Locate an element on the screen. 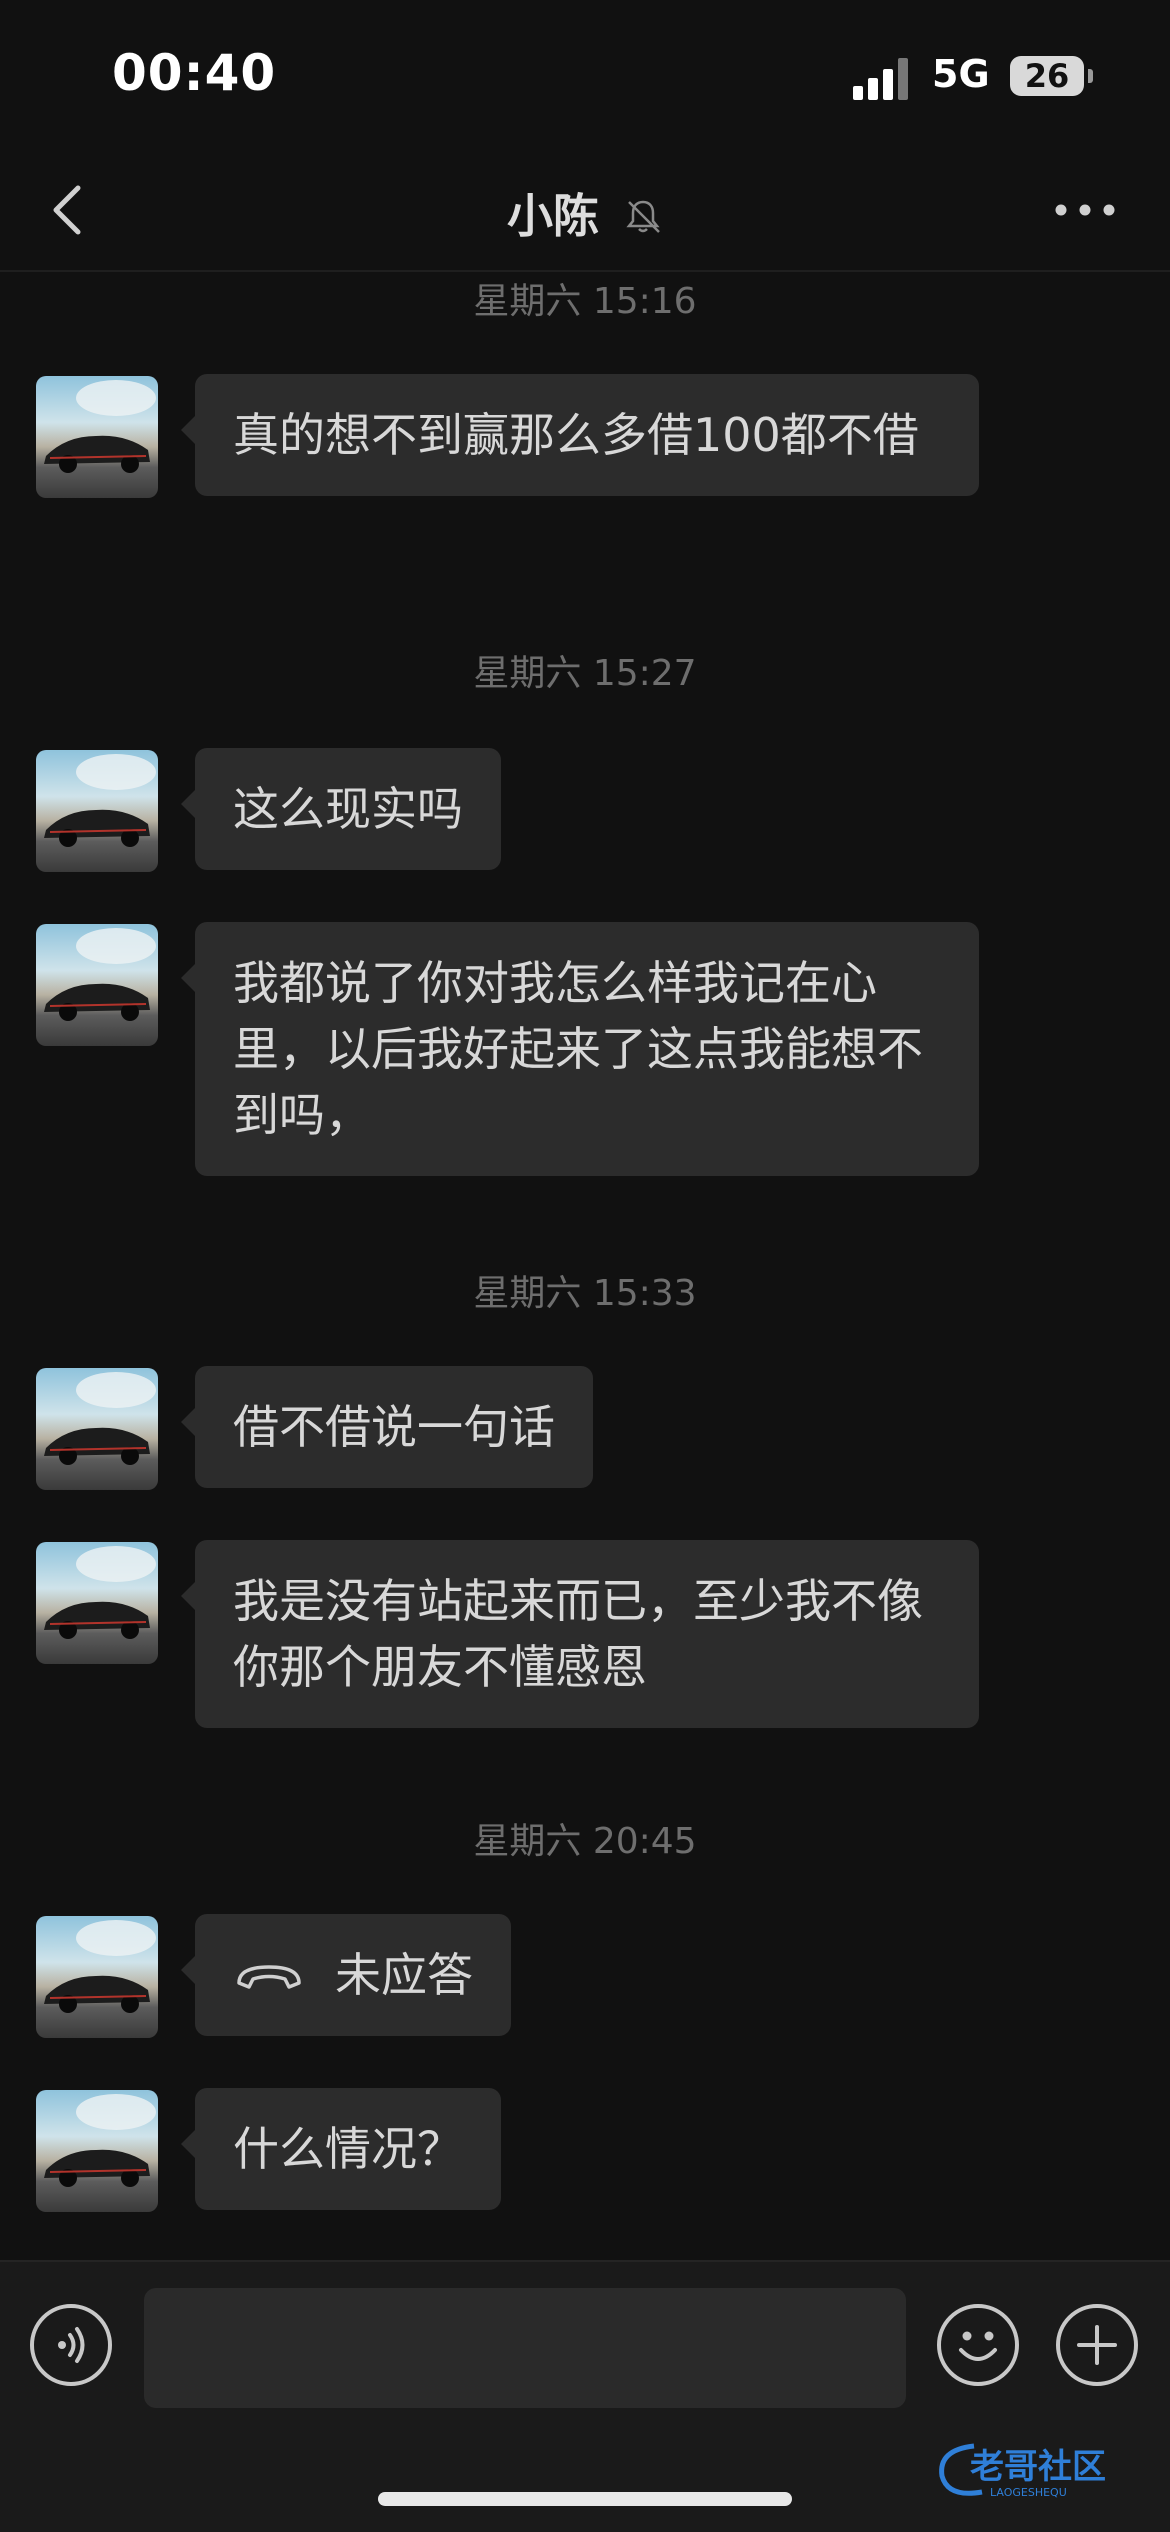 The width and height of the screenshot is (1170, 2532). bell-slash-icon is located at coordinates (643, 216).